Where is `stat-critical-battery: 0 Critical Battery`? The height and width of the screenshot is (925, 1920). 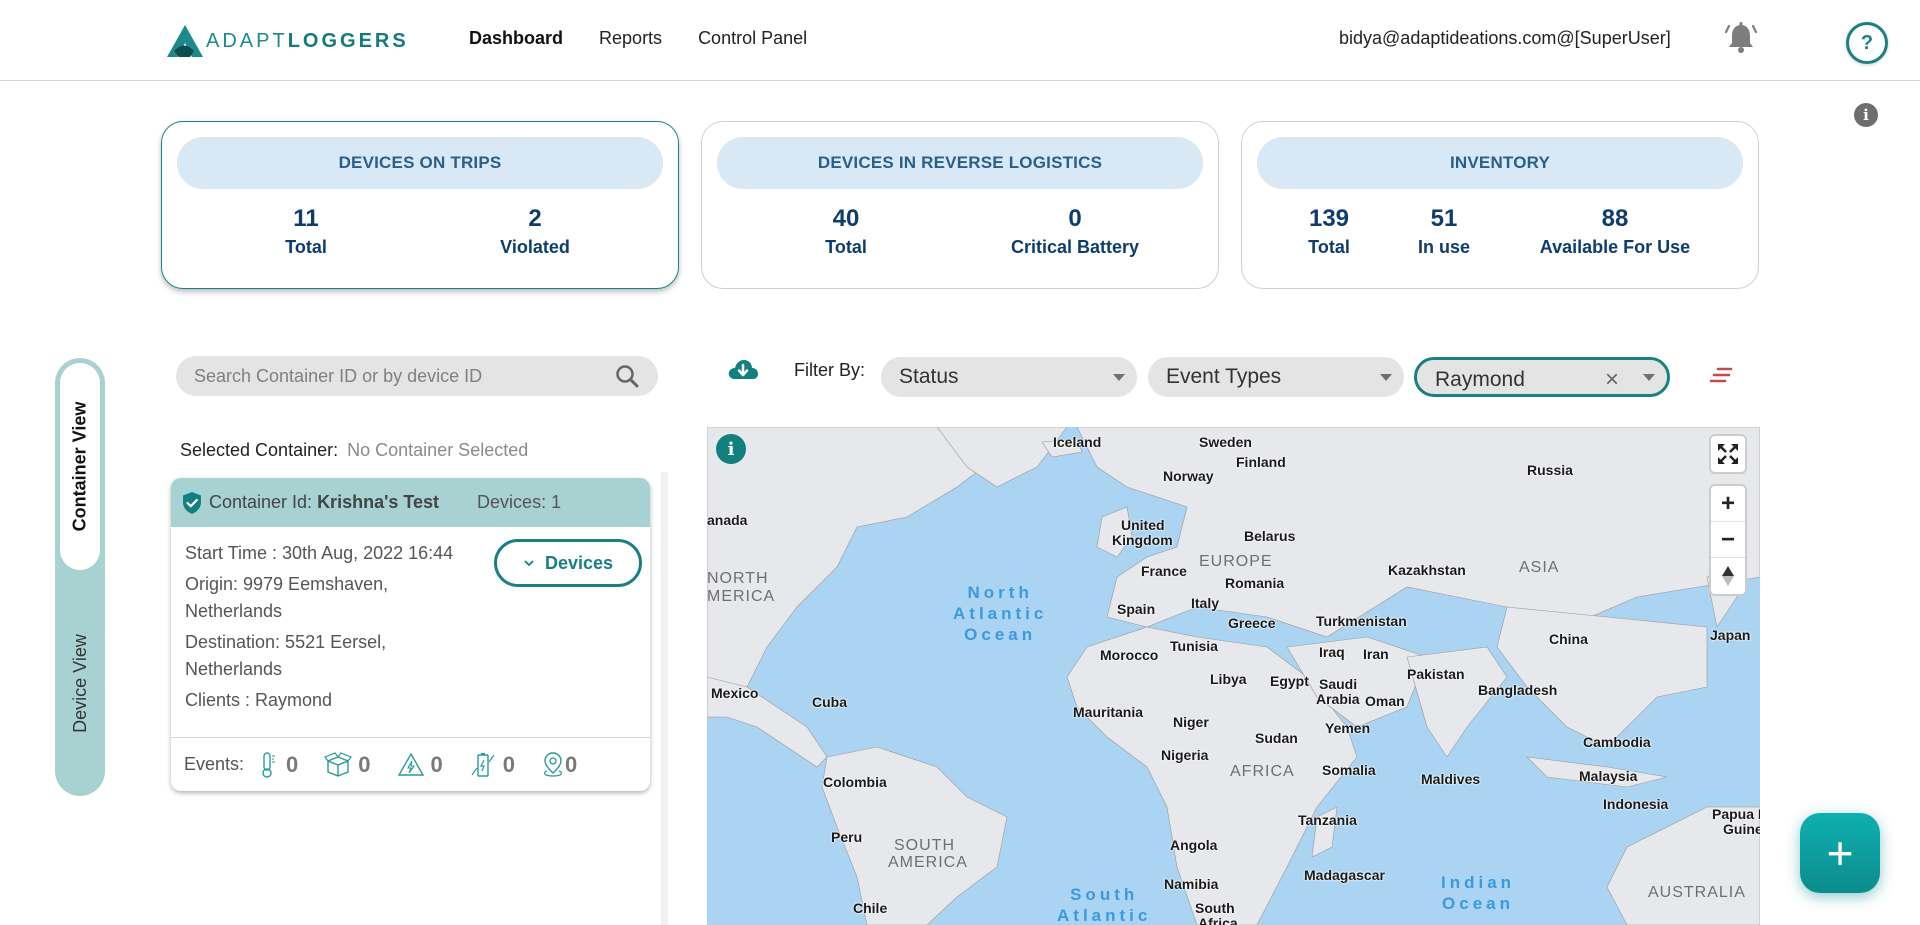
stat-critical-battery: 0 Critical Battery is located at coordinates (1075, 232).